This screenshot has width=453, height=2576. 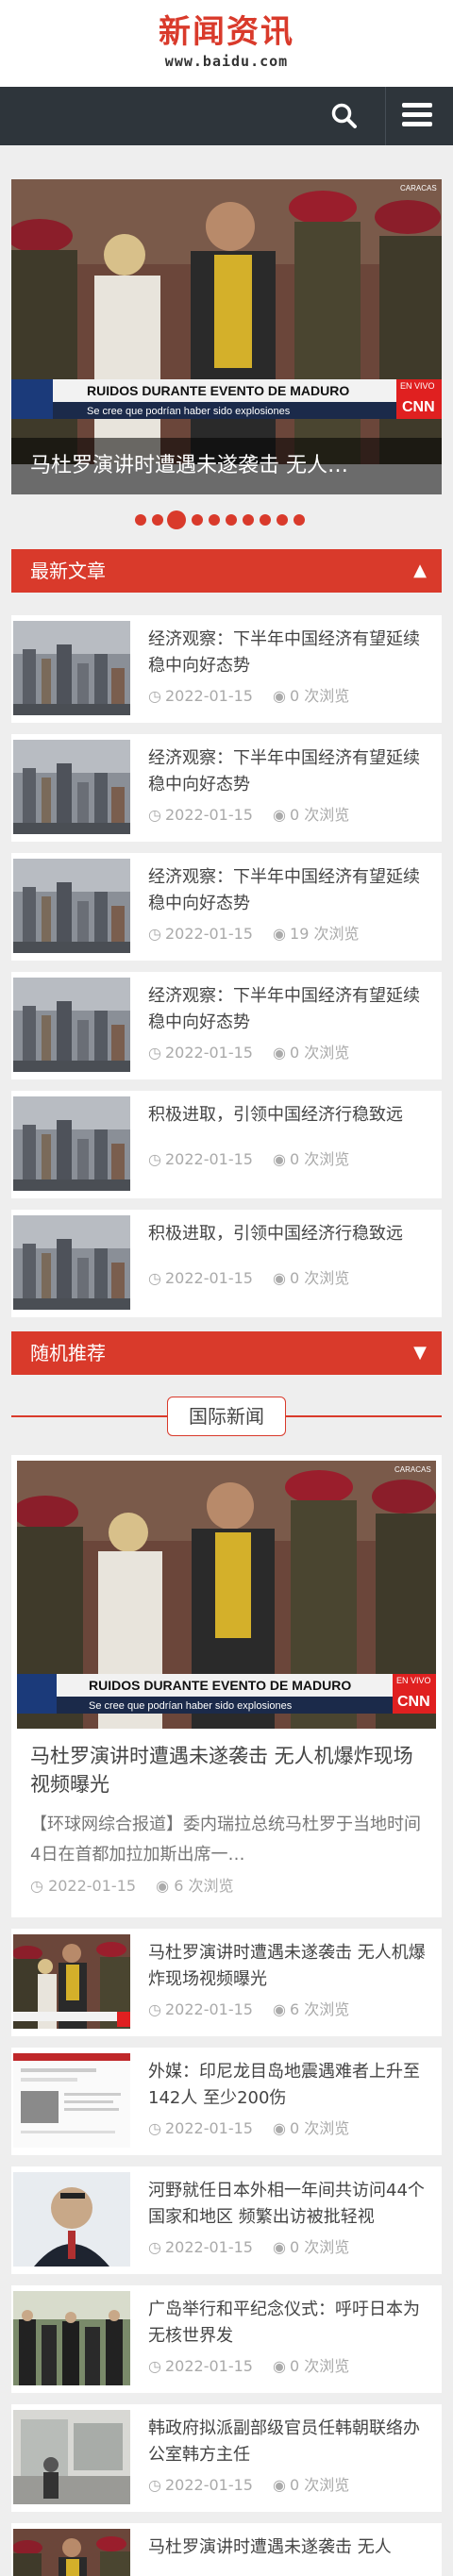 What do you see at coordinates (177, 519) in the screenshot?
I see `slider-dot-active` at bounding box center [177, 519].